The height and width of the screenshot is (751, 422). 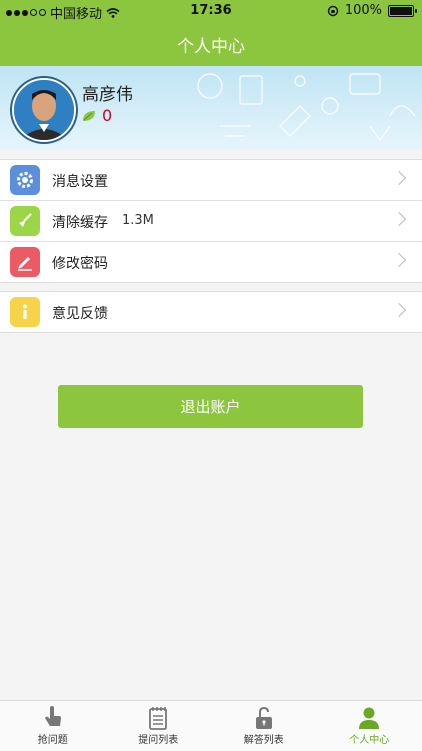 What do you see at coordinates (333, 11) in the screenshot?
I see `orientation-lock-icon` at bounding box center [333, 11].